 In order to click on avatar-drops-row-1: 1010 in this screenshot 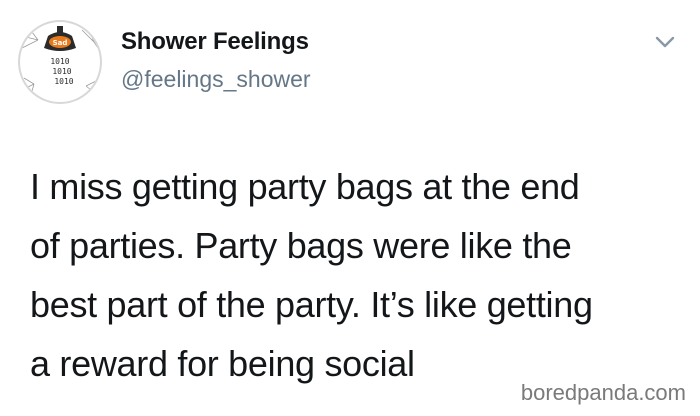, I will do `click(59, 61)`.